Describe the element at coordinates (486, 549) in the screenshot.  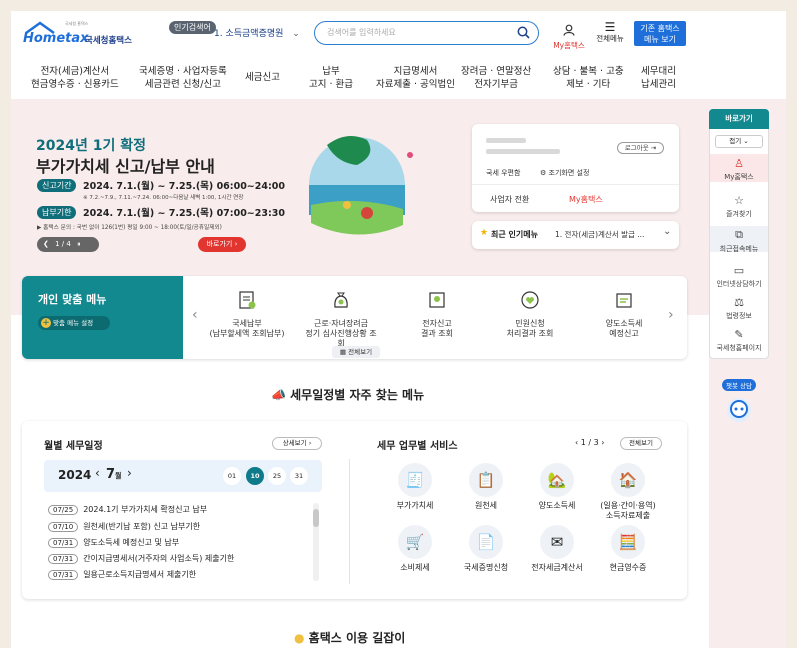
I see `service-certificate: 📄 국세증명신청` at that location.